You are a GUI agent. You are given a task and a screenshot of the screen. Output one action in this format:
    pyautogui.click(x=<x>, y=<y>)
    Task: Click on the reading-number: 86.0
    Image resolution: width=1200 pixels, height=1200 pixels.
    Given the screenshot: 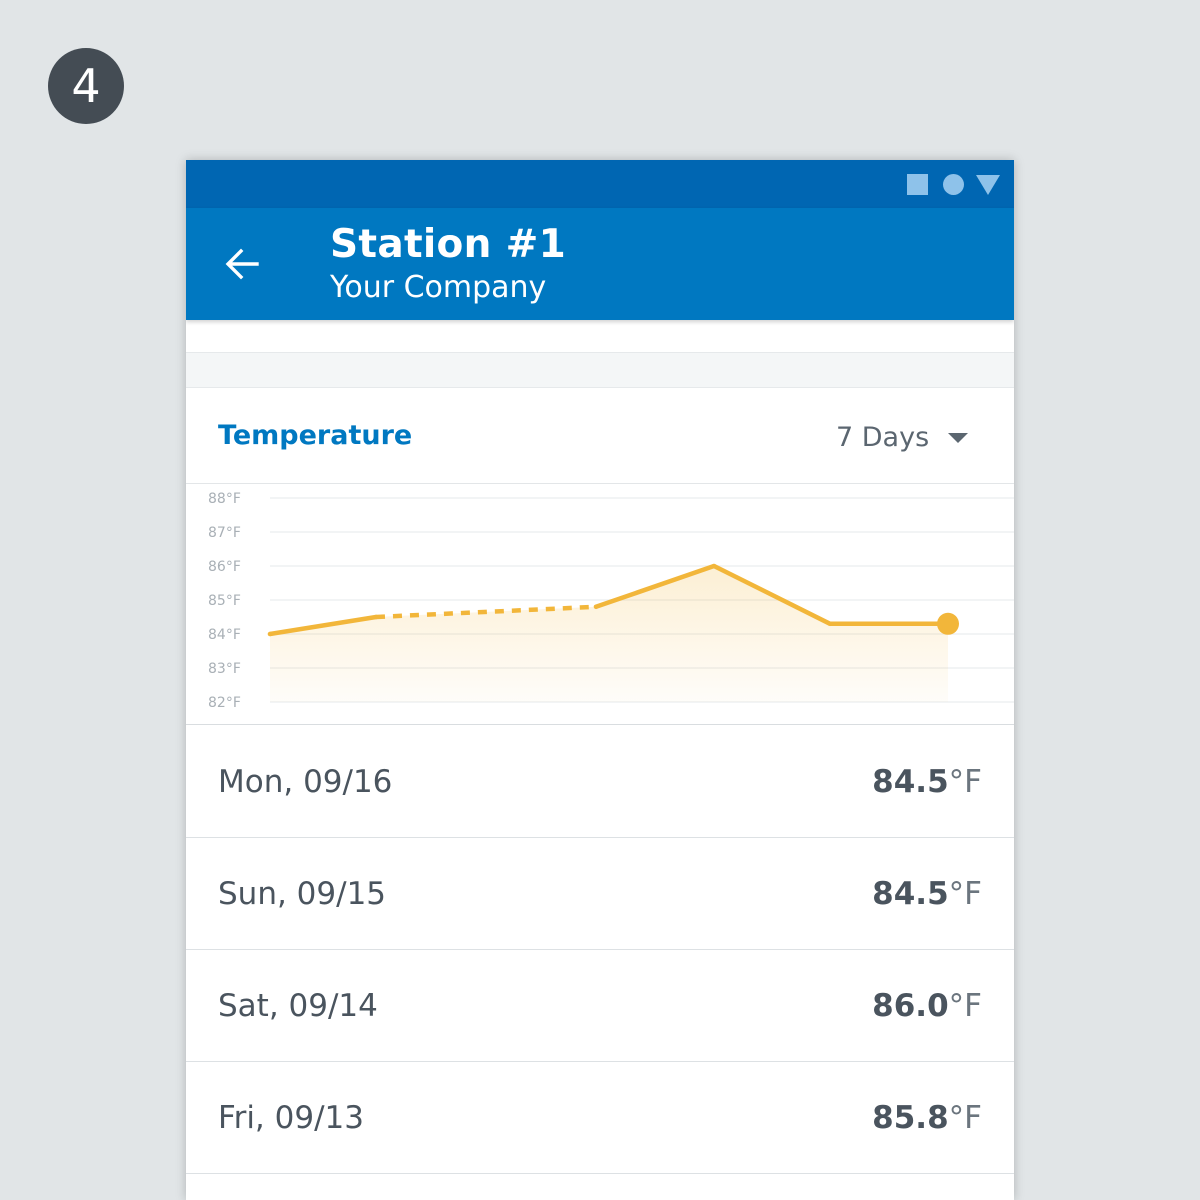 What is the action you would take?
    pyautogui.click(x=910, y=1006)
    